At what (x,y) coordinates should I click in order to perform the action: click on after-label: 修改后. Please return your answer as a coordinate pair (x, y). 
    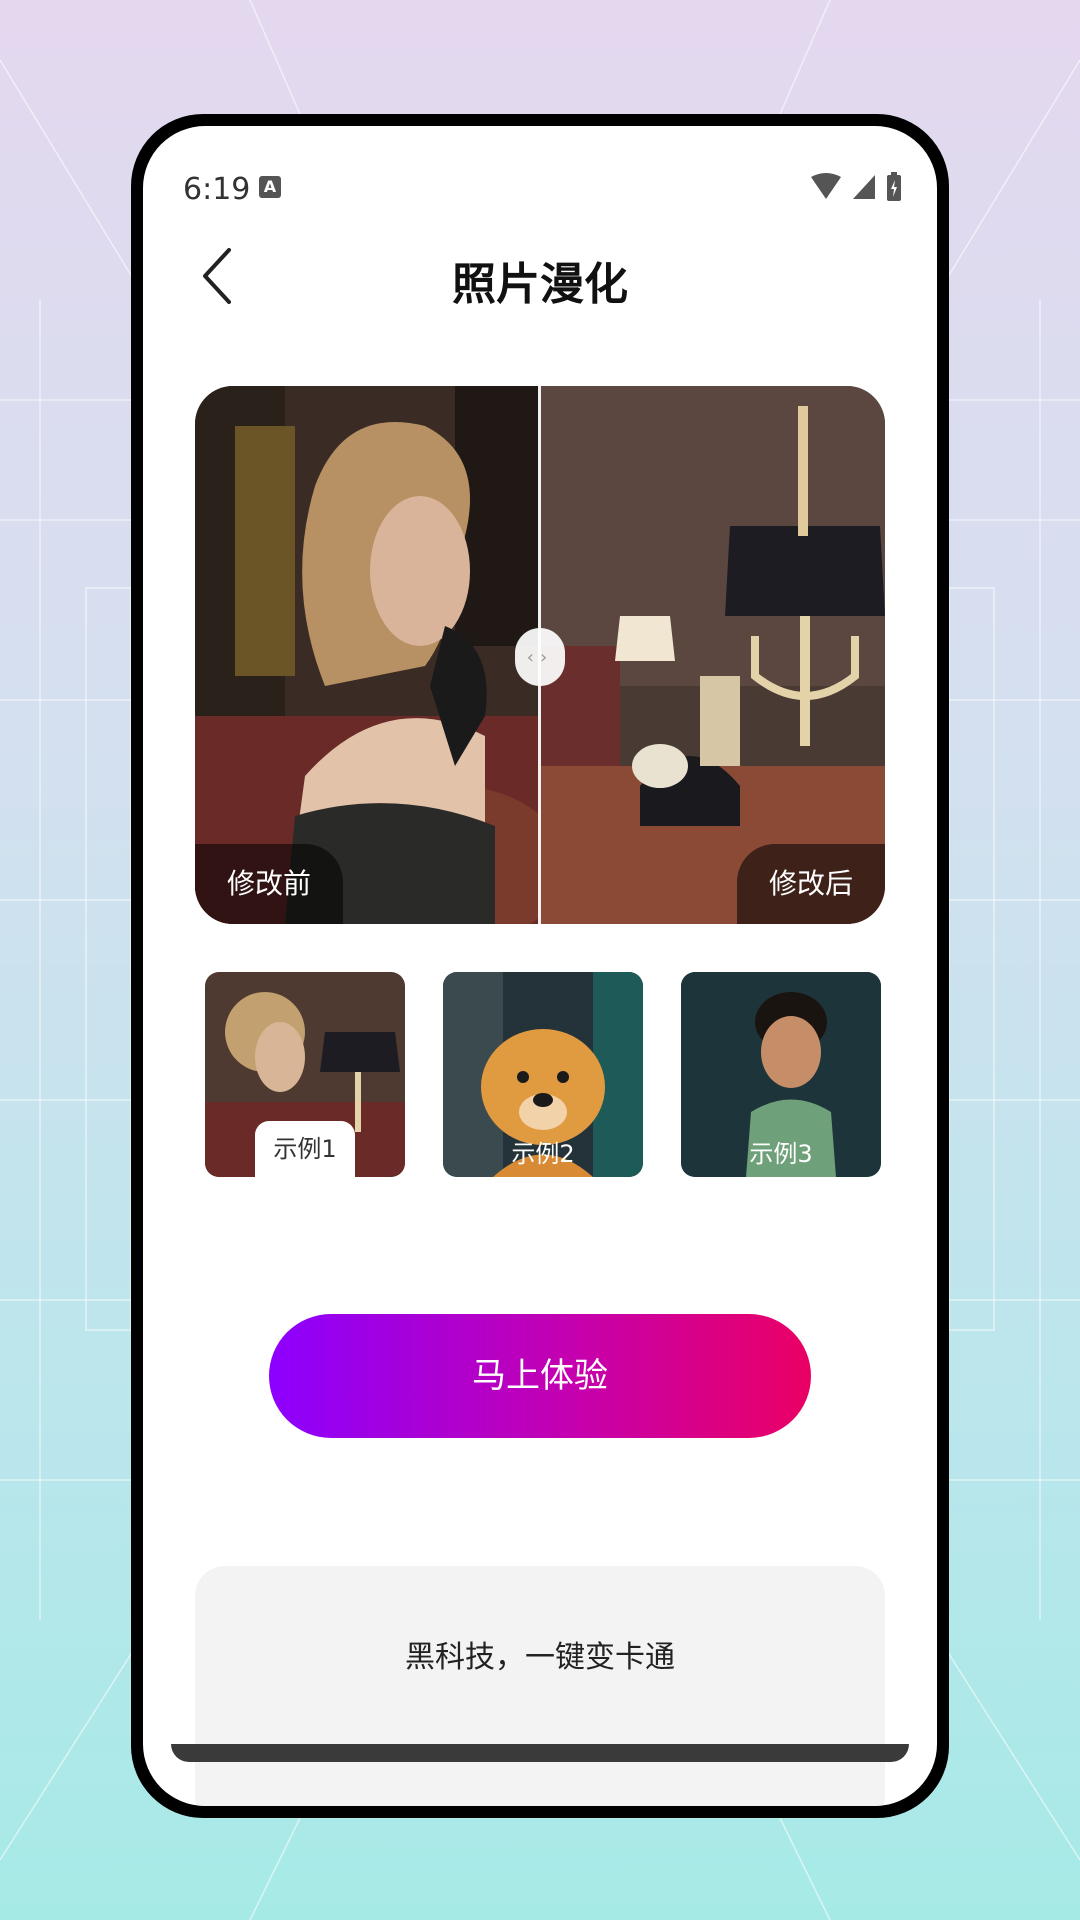
    Looking at the image, I should click on (810, 884).